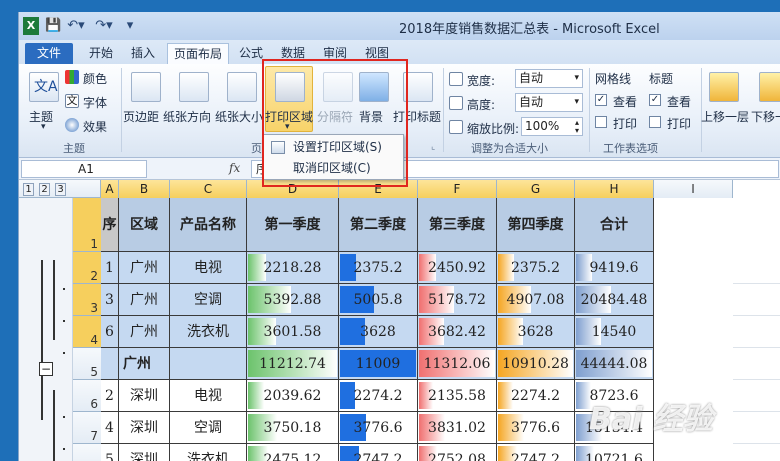 This screenshot has width=780, height=461. Describe the element at coordinates (378, 428) in the screenshot. I see `table-cell-q2: 3776.6` at that location.